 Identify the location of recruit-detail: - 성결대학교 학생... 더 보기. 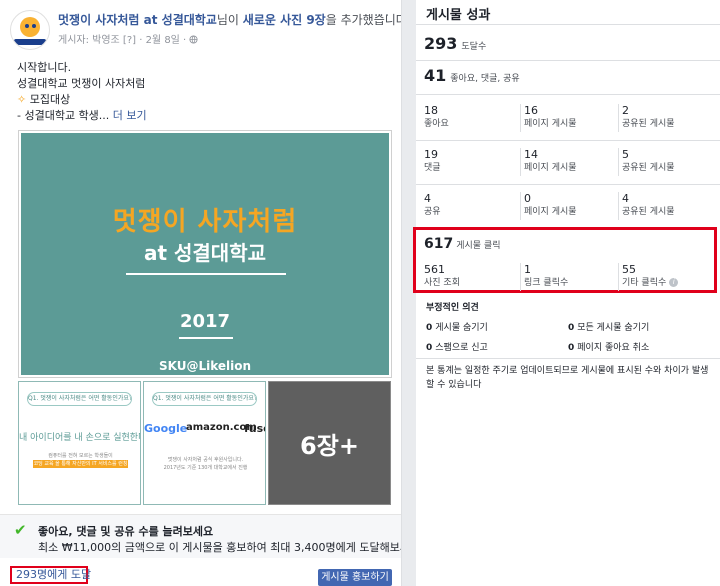
(202, 116).